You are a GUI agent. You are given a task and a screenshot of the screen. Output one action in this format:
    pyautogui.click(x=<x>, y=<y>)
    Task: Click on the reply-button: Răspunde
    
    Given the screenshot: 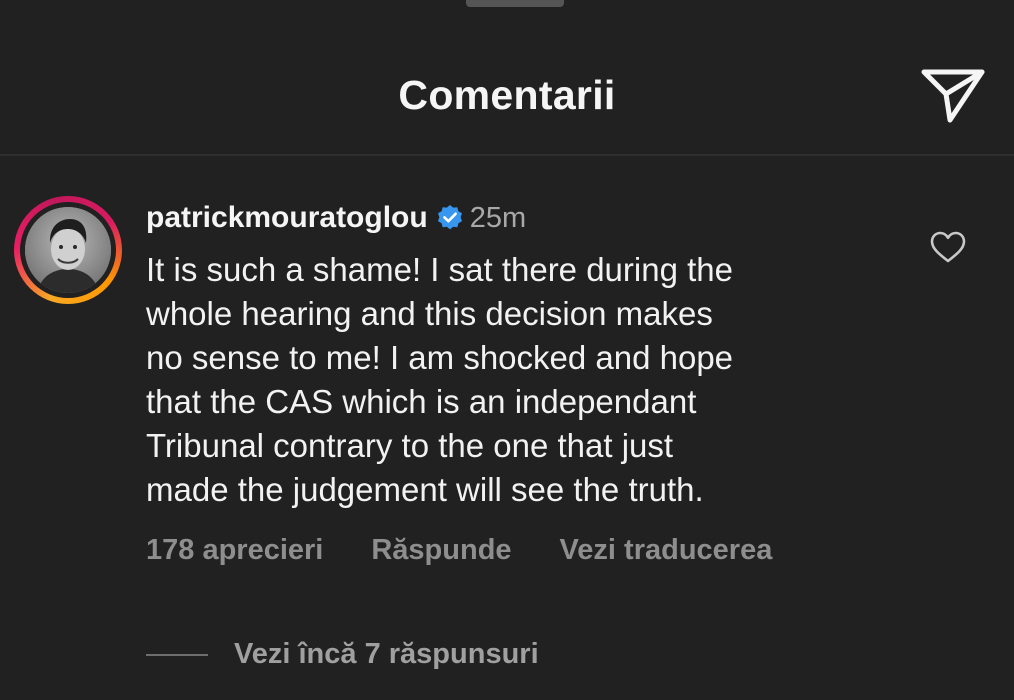 What is the action you would take?
    pyautogui.click(x=441, y=550)
    